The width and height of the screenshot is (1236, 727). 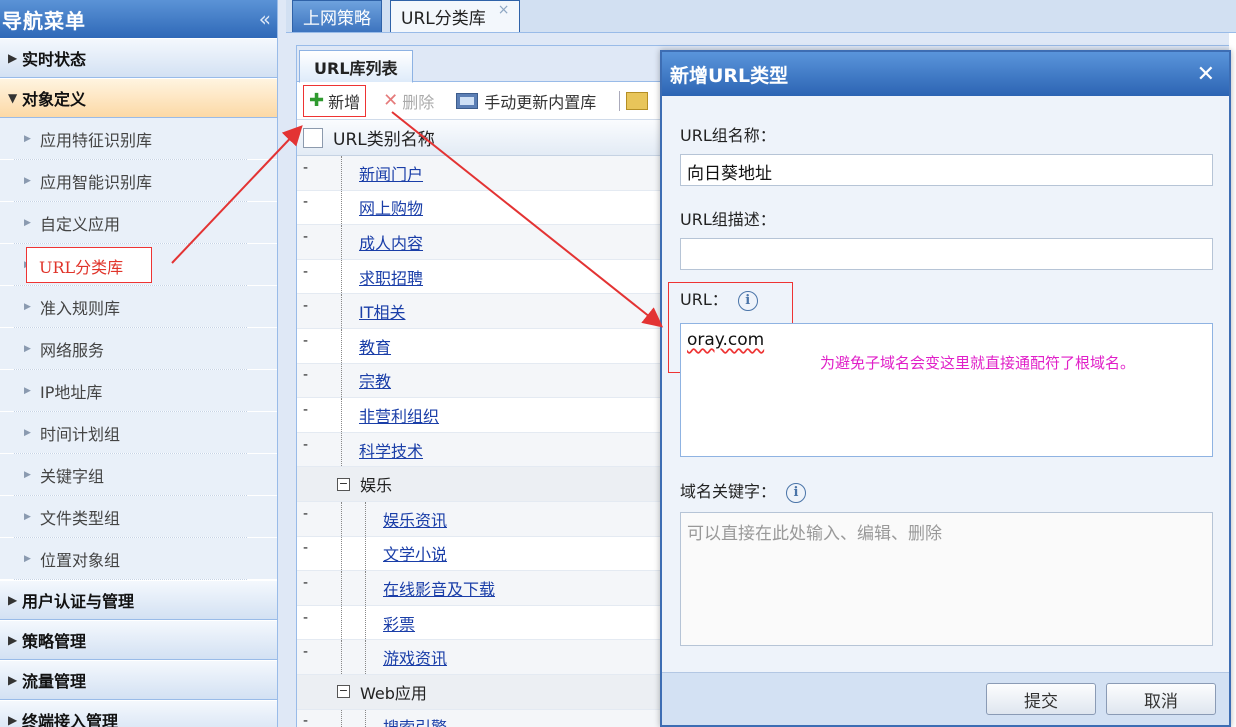 What do you see at coordinates (946, 254) in the screenshot?
I see `group-desc-input` at bounding box center [946, 254].